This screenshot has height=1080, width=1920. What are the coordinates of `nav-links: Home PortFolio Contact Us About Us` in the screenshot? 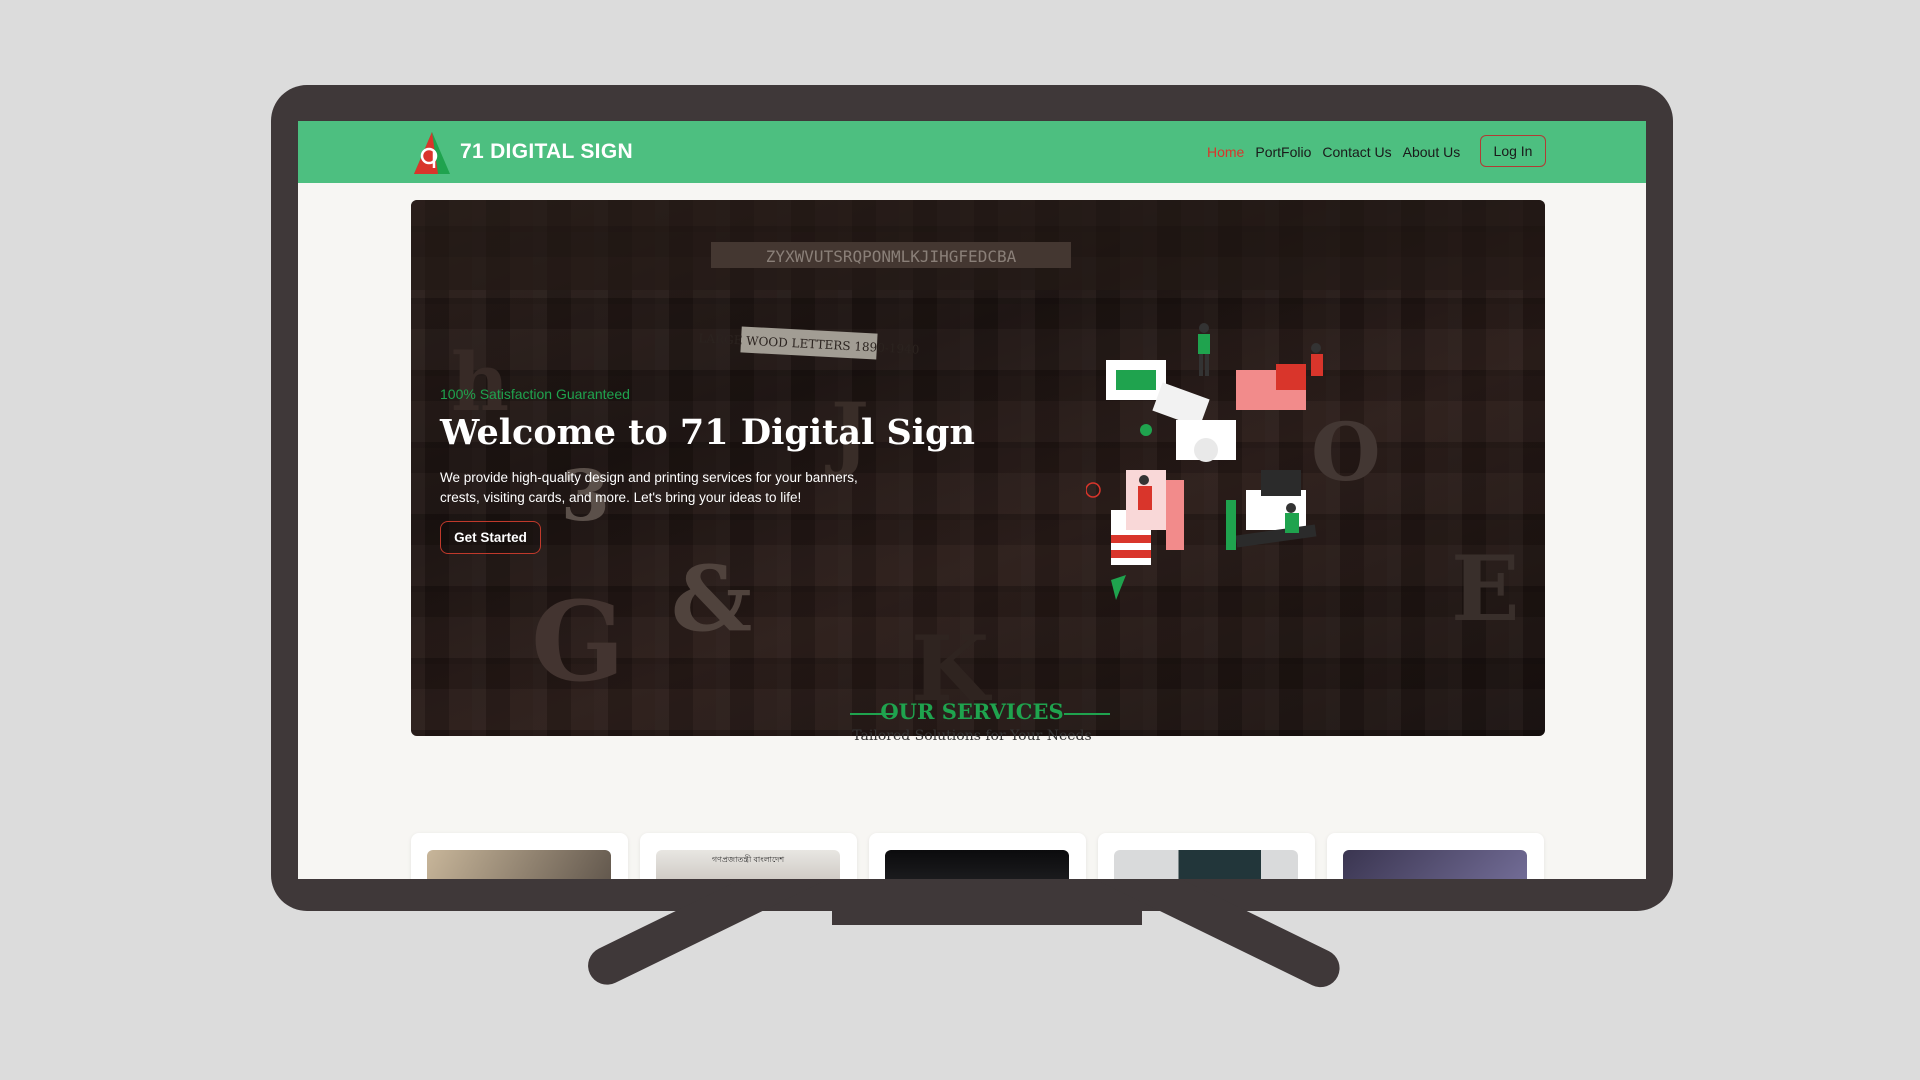 It's located at (1333, 152).